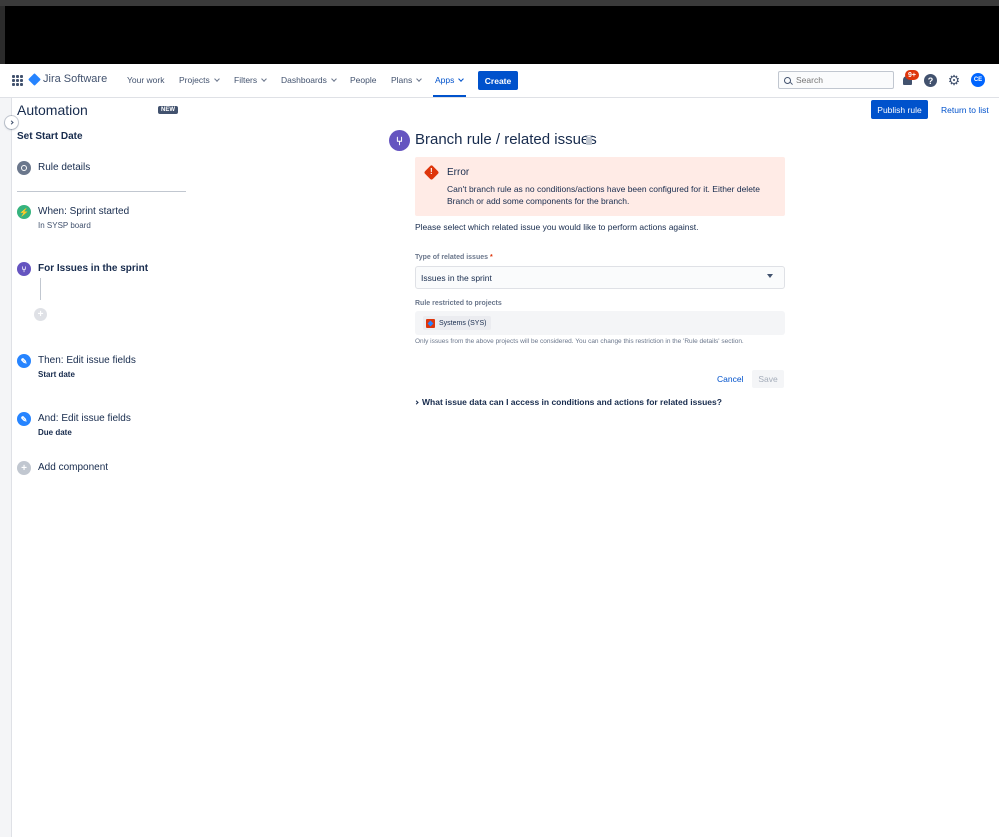  I want to click on branch-step-title: For Issues in the sprint, so click(93, 268).